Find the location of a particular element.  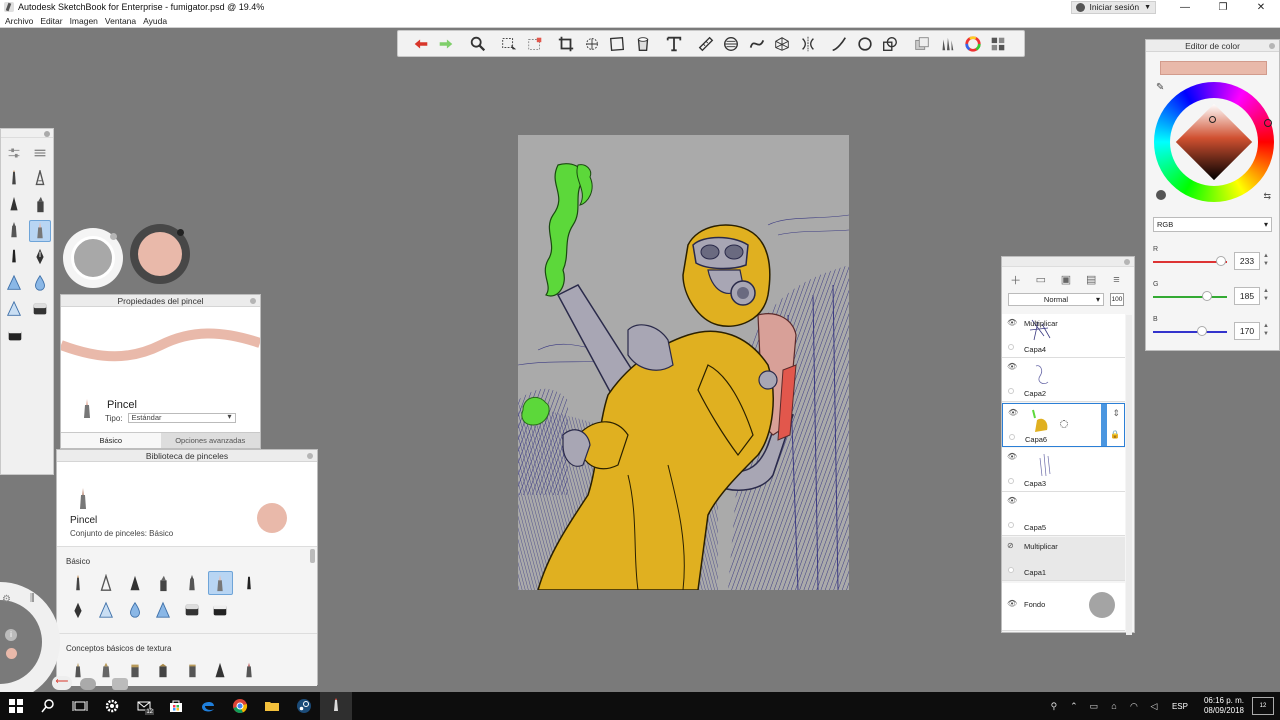

layer-row-capa4: 👁 Multiplicar Capa4 is located at coordinates (1063, 336).